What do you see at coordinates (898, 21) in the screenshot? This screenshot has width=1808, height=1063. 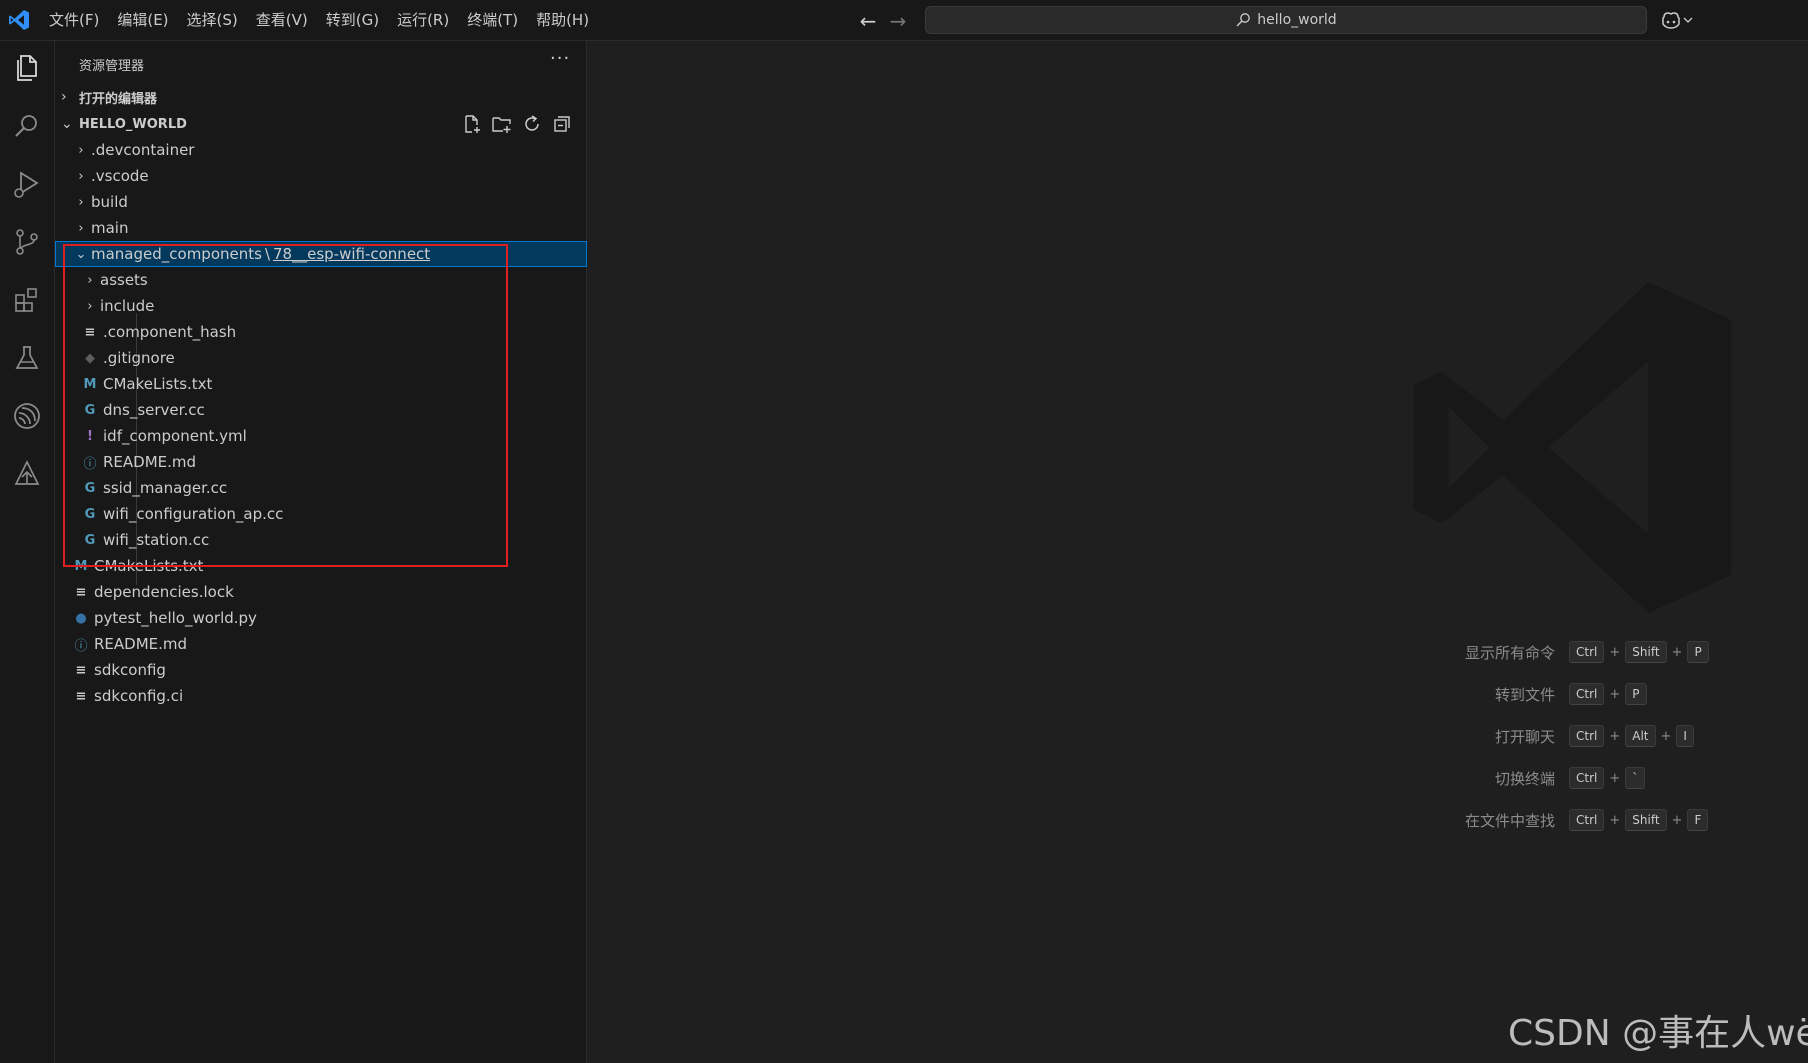 I see `forward-arrow-icon: →` at bounding box center [898, 21].